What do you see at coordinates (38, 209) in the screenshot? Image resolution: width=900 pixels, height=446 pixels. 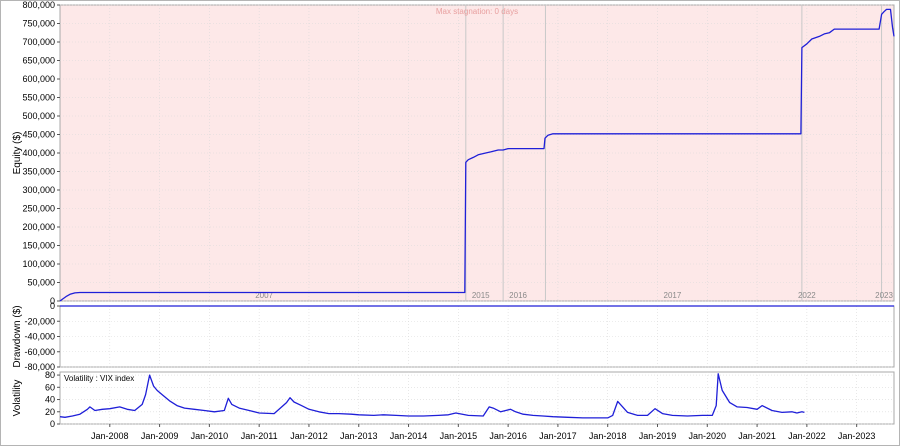 I see `equity-ytick-label: 250,000` at bounding box center [38, 209].